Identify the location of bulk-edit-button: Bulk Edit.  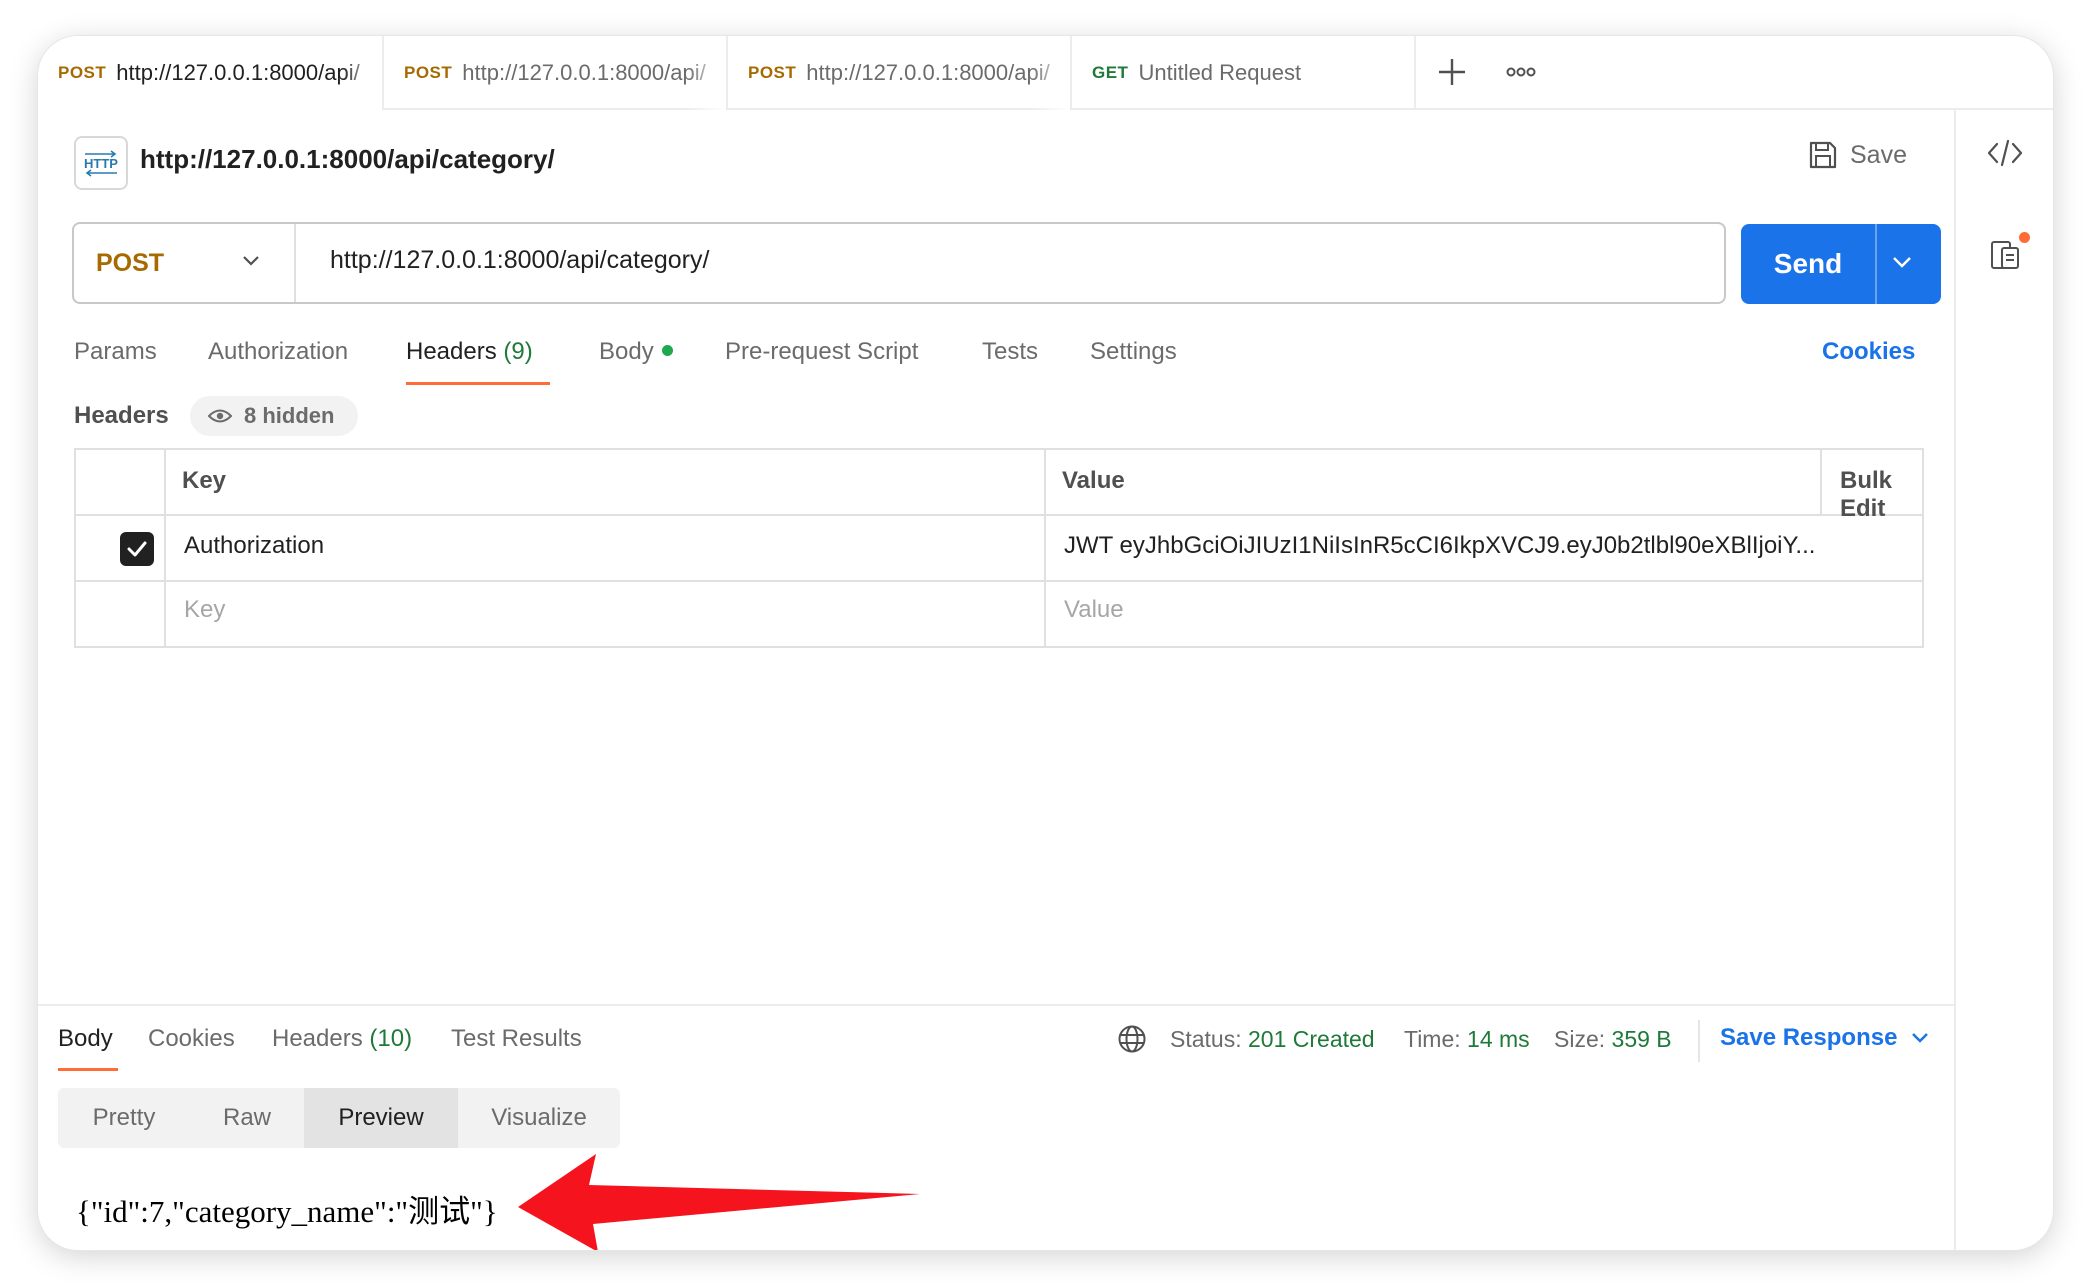
(1881, 495).